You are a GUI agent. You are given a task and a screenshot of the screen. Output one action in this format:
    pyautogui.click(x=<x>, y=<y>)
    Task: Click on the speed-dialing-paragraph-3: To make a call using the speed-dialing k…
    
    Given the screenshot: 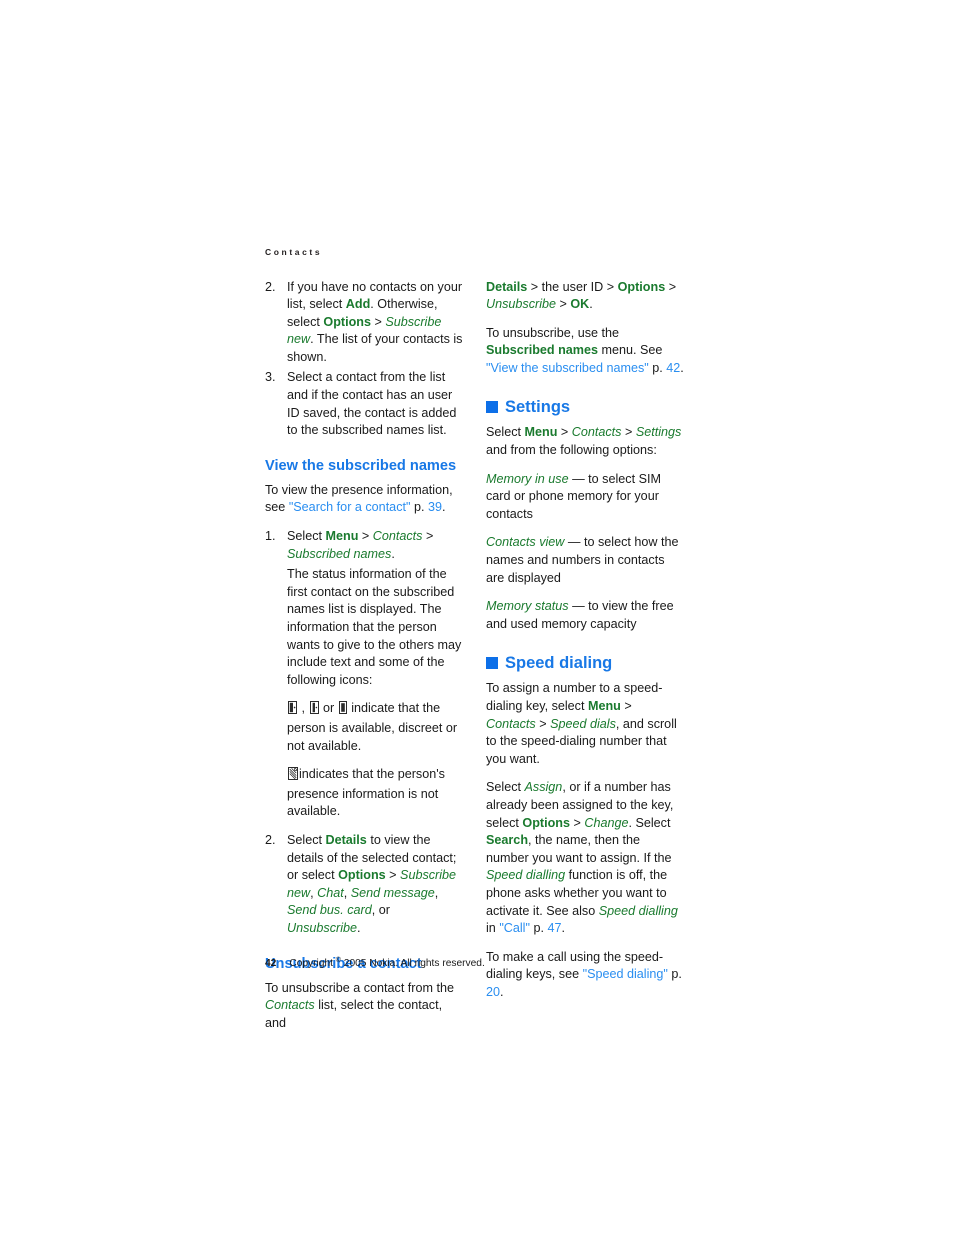 What is the action you would take?
    pyautogui.click(x=584, y=974)
    